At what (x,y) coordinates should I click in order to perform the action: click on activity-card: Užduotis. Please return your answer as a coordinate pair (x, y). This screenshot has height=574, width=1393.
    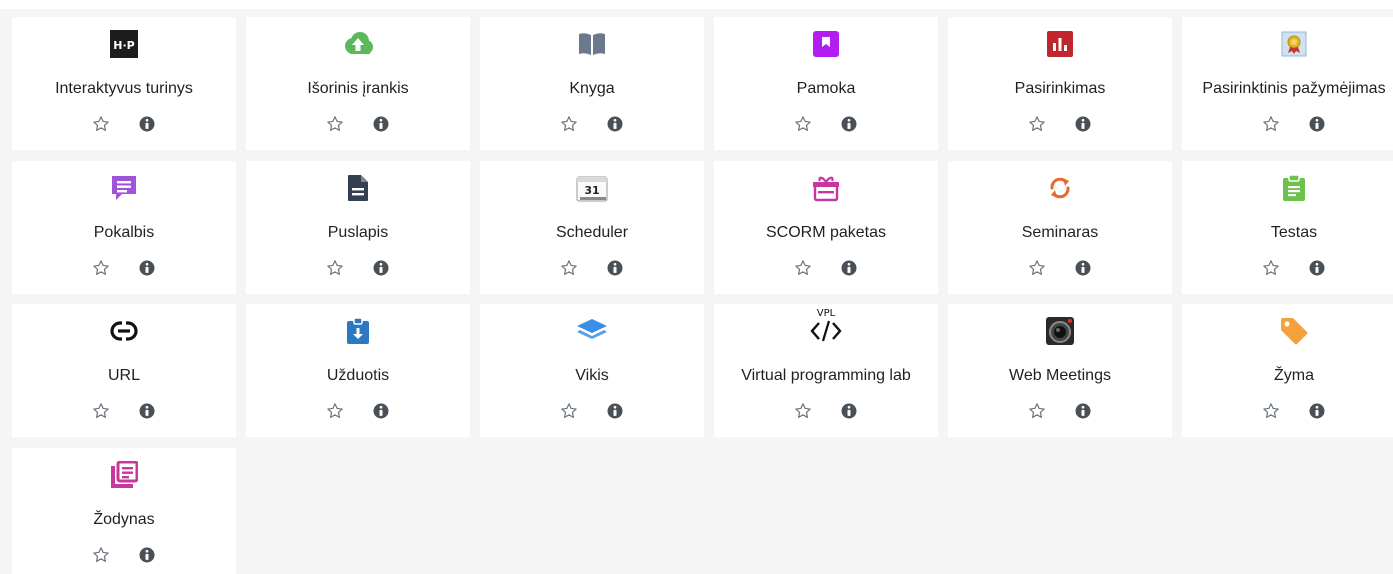
    Looking at the image, I should click on (358, 370).